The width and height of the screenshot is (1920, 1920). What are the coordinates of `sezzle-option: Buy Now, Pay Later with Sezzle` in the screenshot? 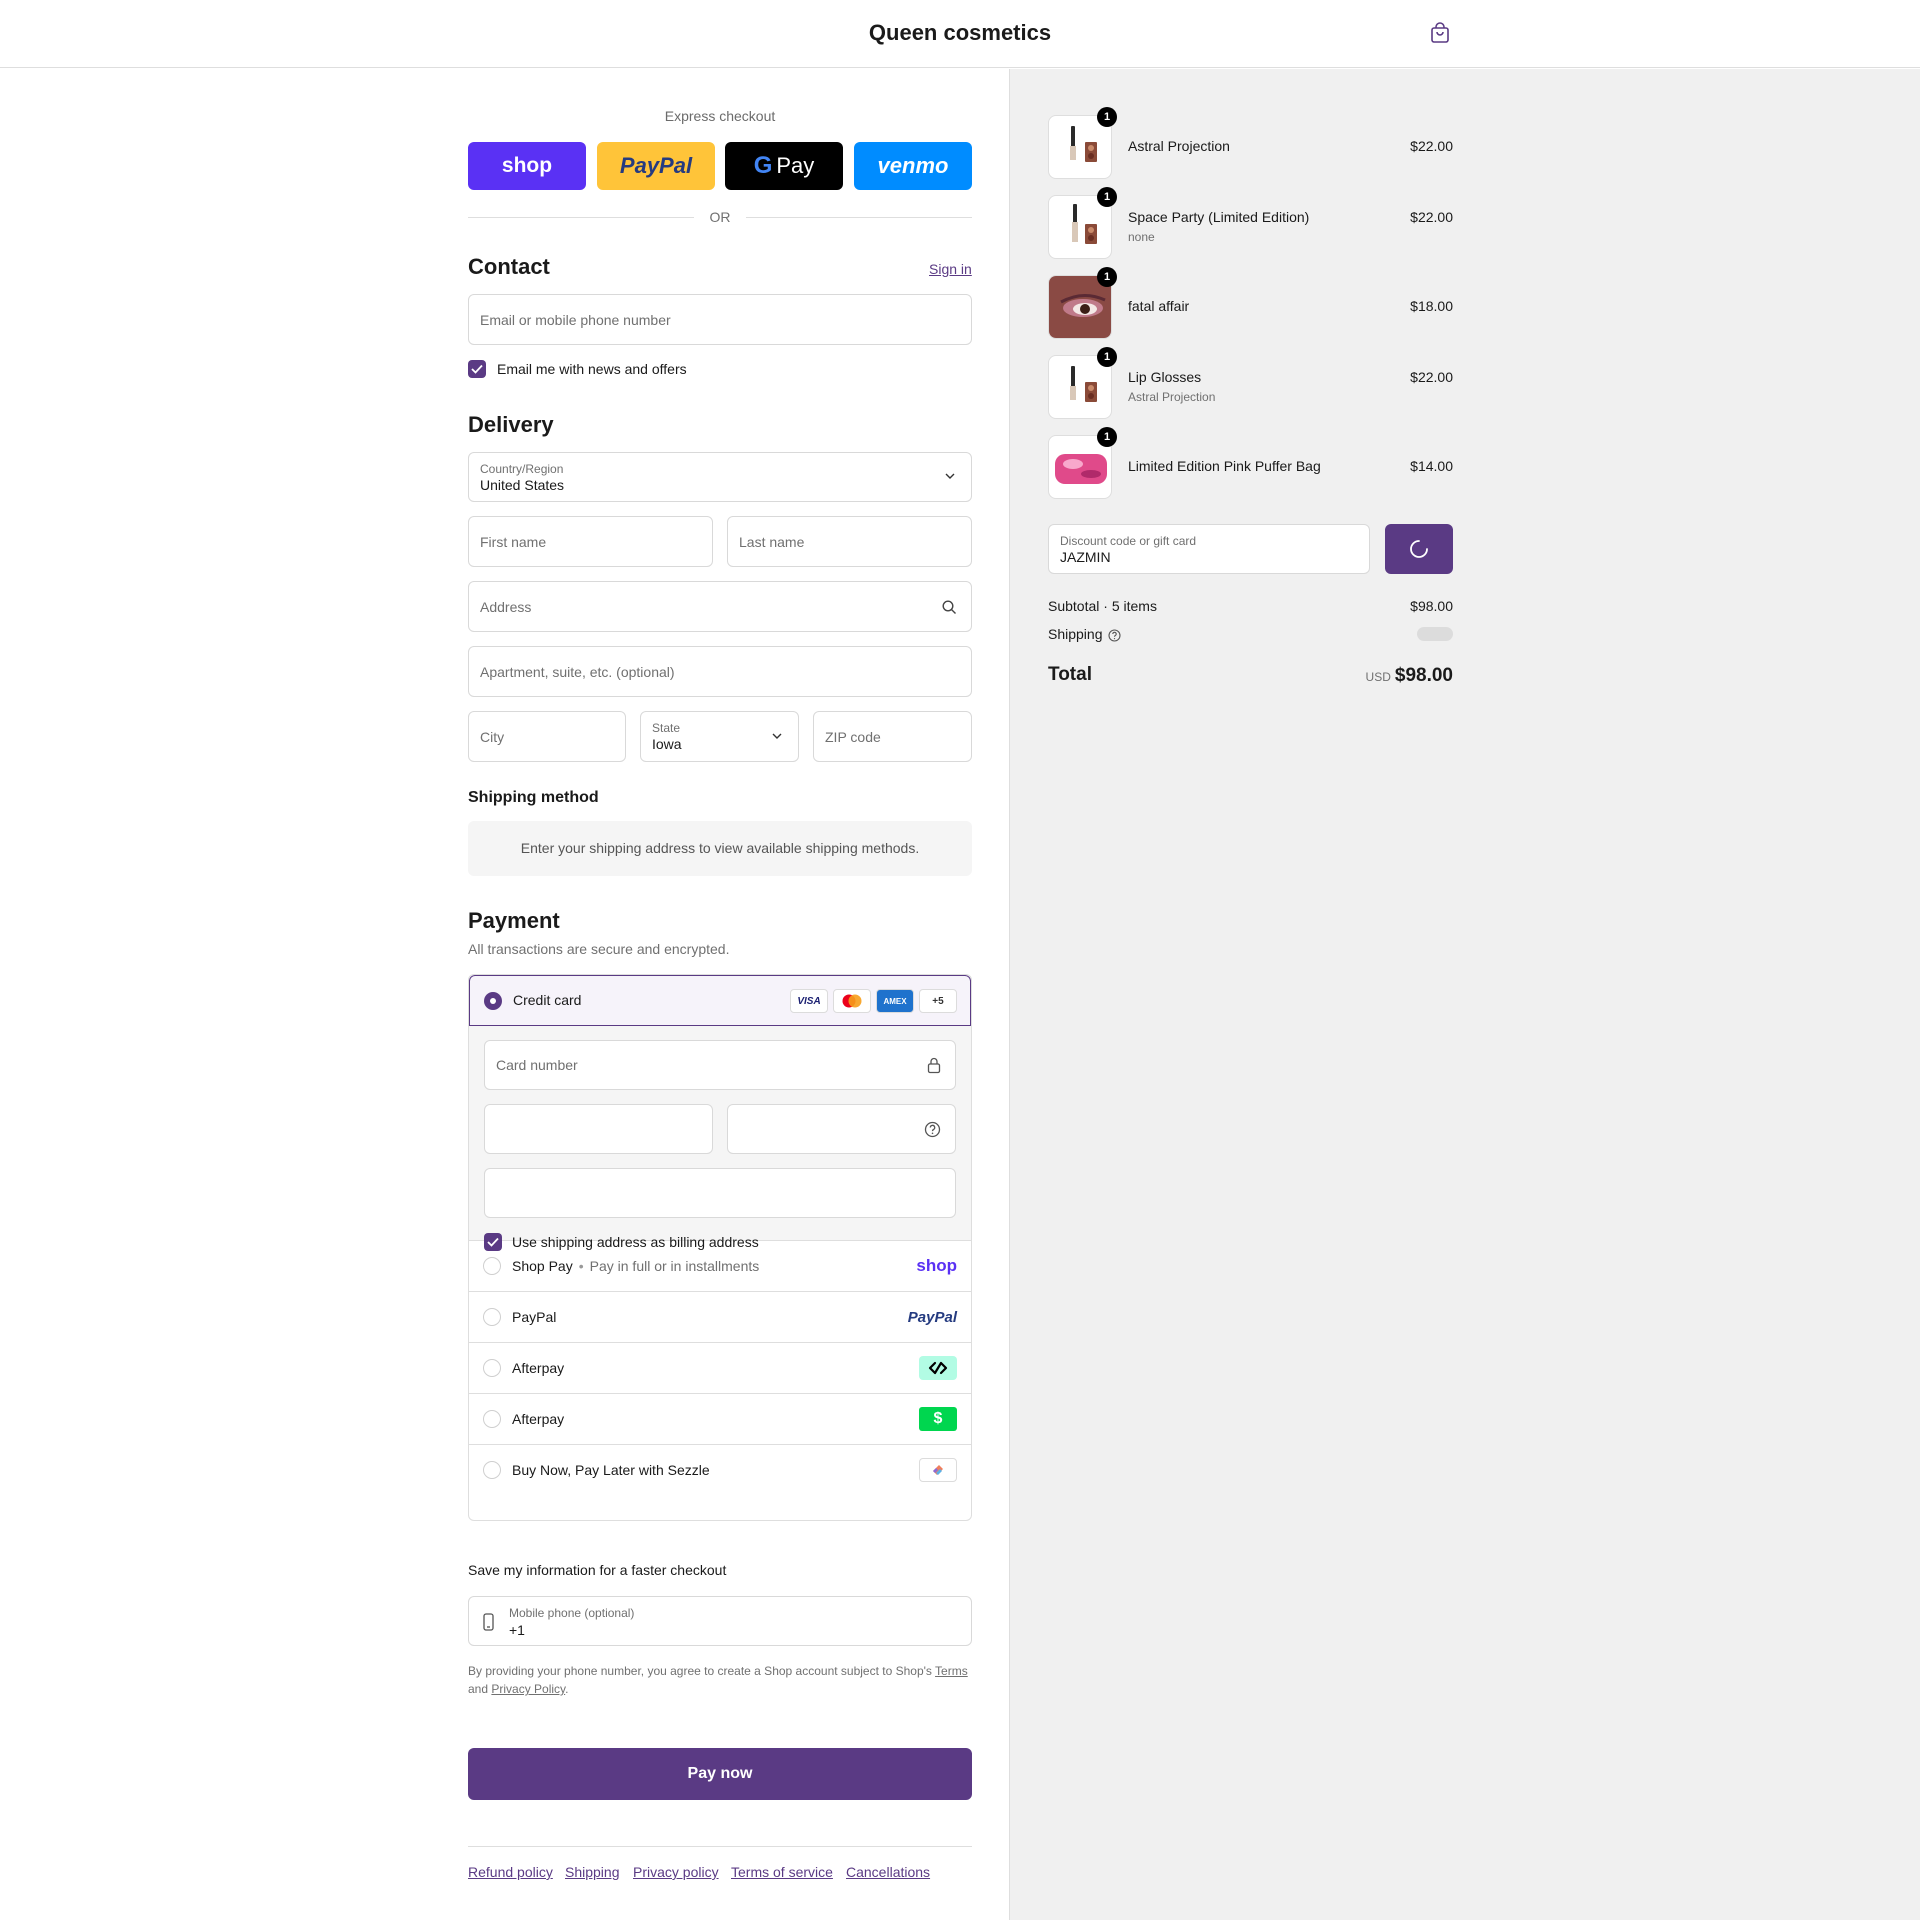 It's located at (720, 1470).